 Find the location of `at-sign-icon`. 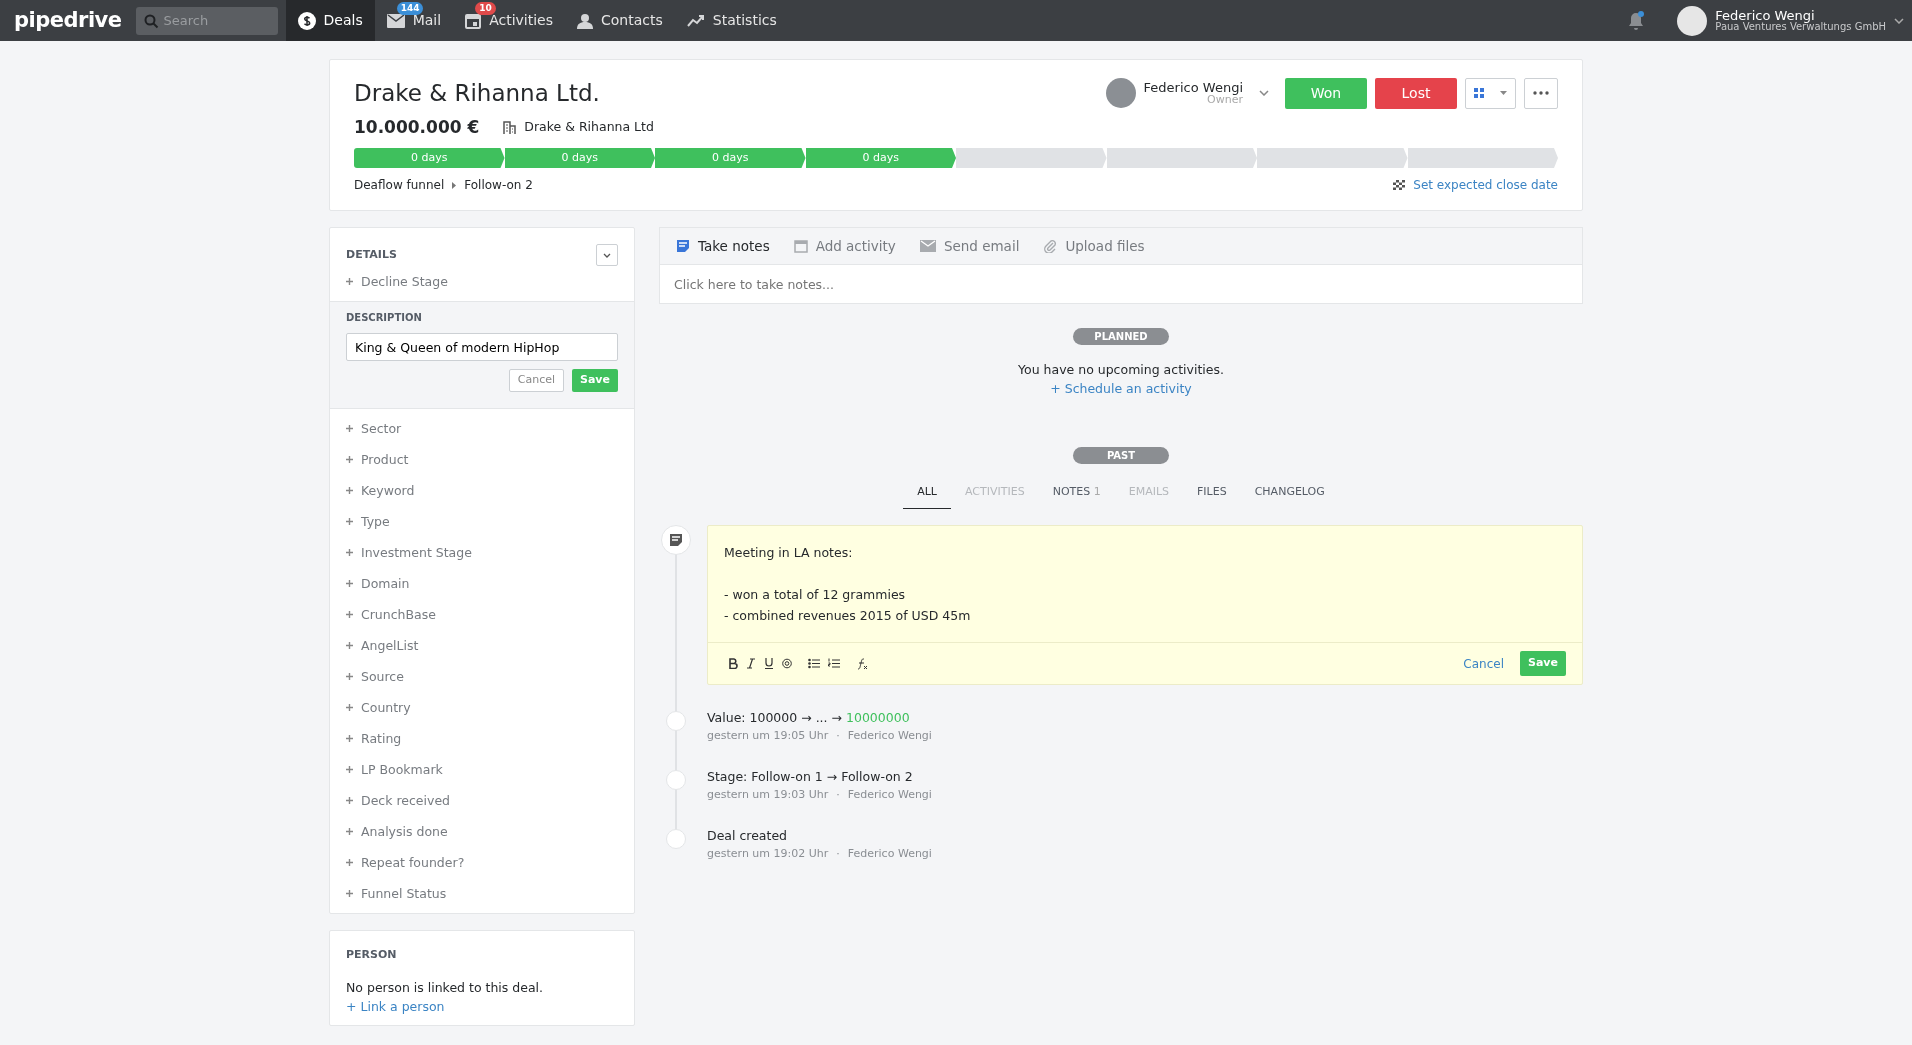

at-sign-icon is located at coordinates (787, 663).